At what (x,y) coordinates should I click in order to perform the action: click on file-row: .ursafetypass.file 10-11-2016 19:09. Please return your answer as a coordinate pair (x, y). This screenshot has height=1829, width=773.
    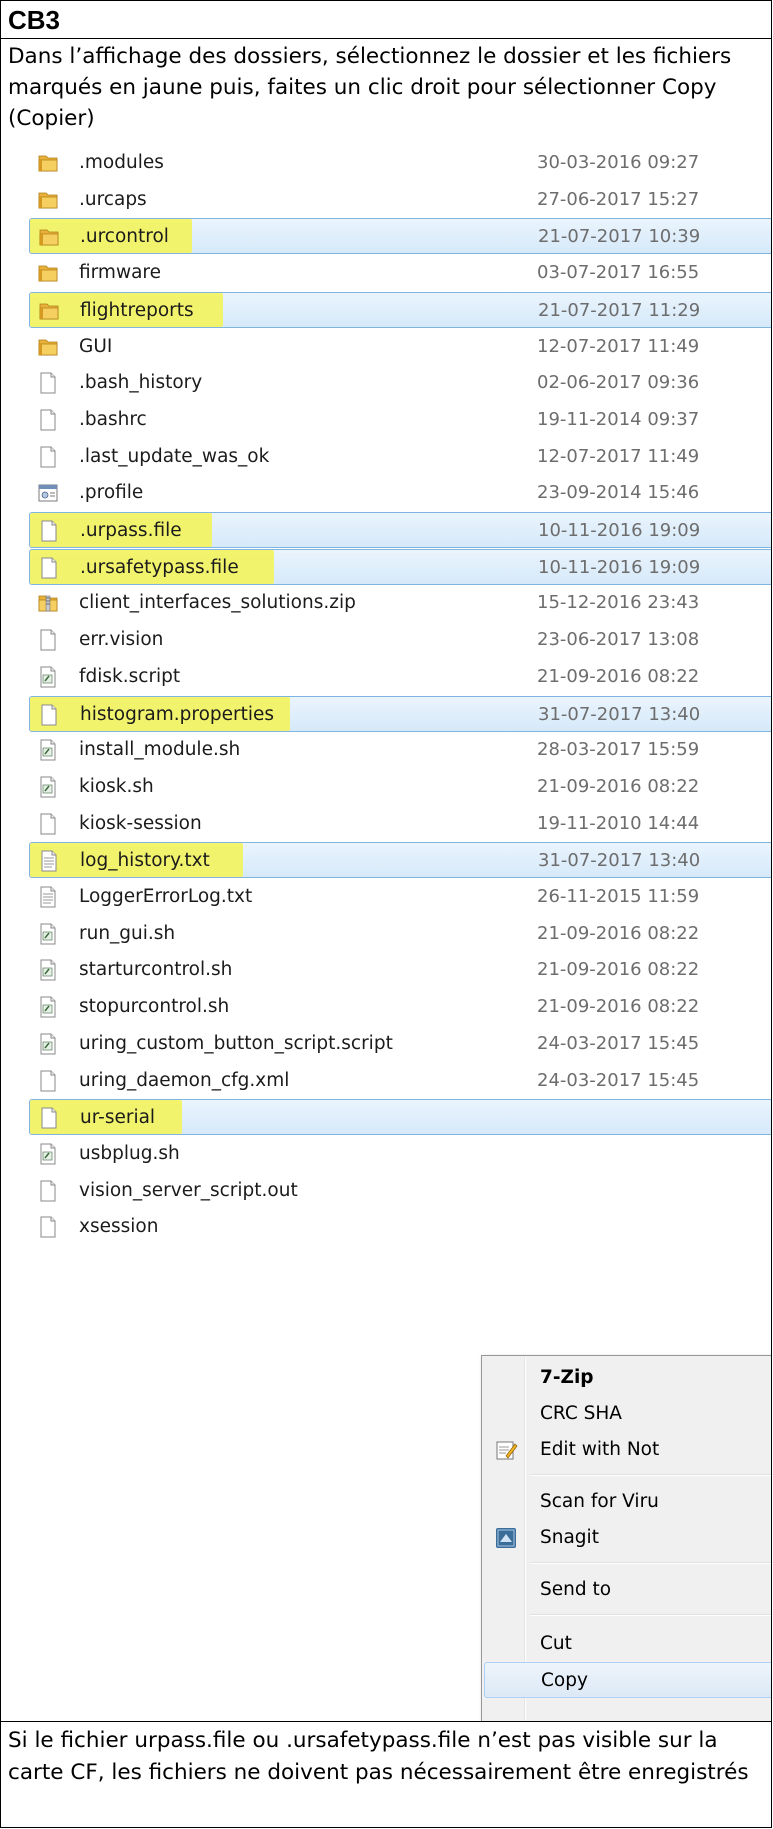
    Looking at the image, I should click on (400, 566).